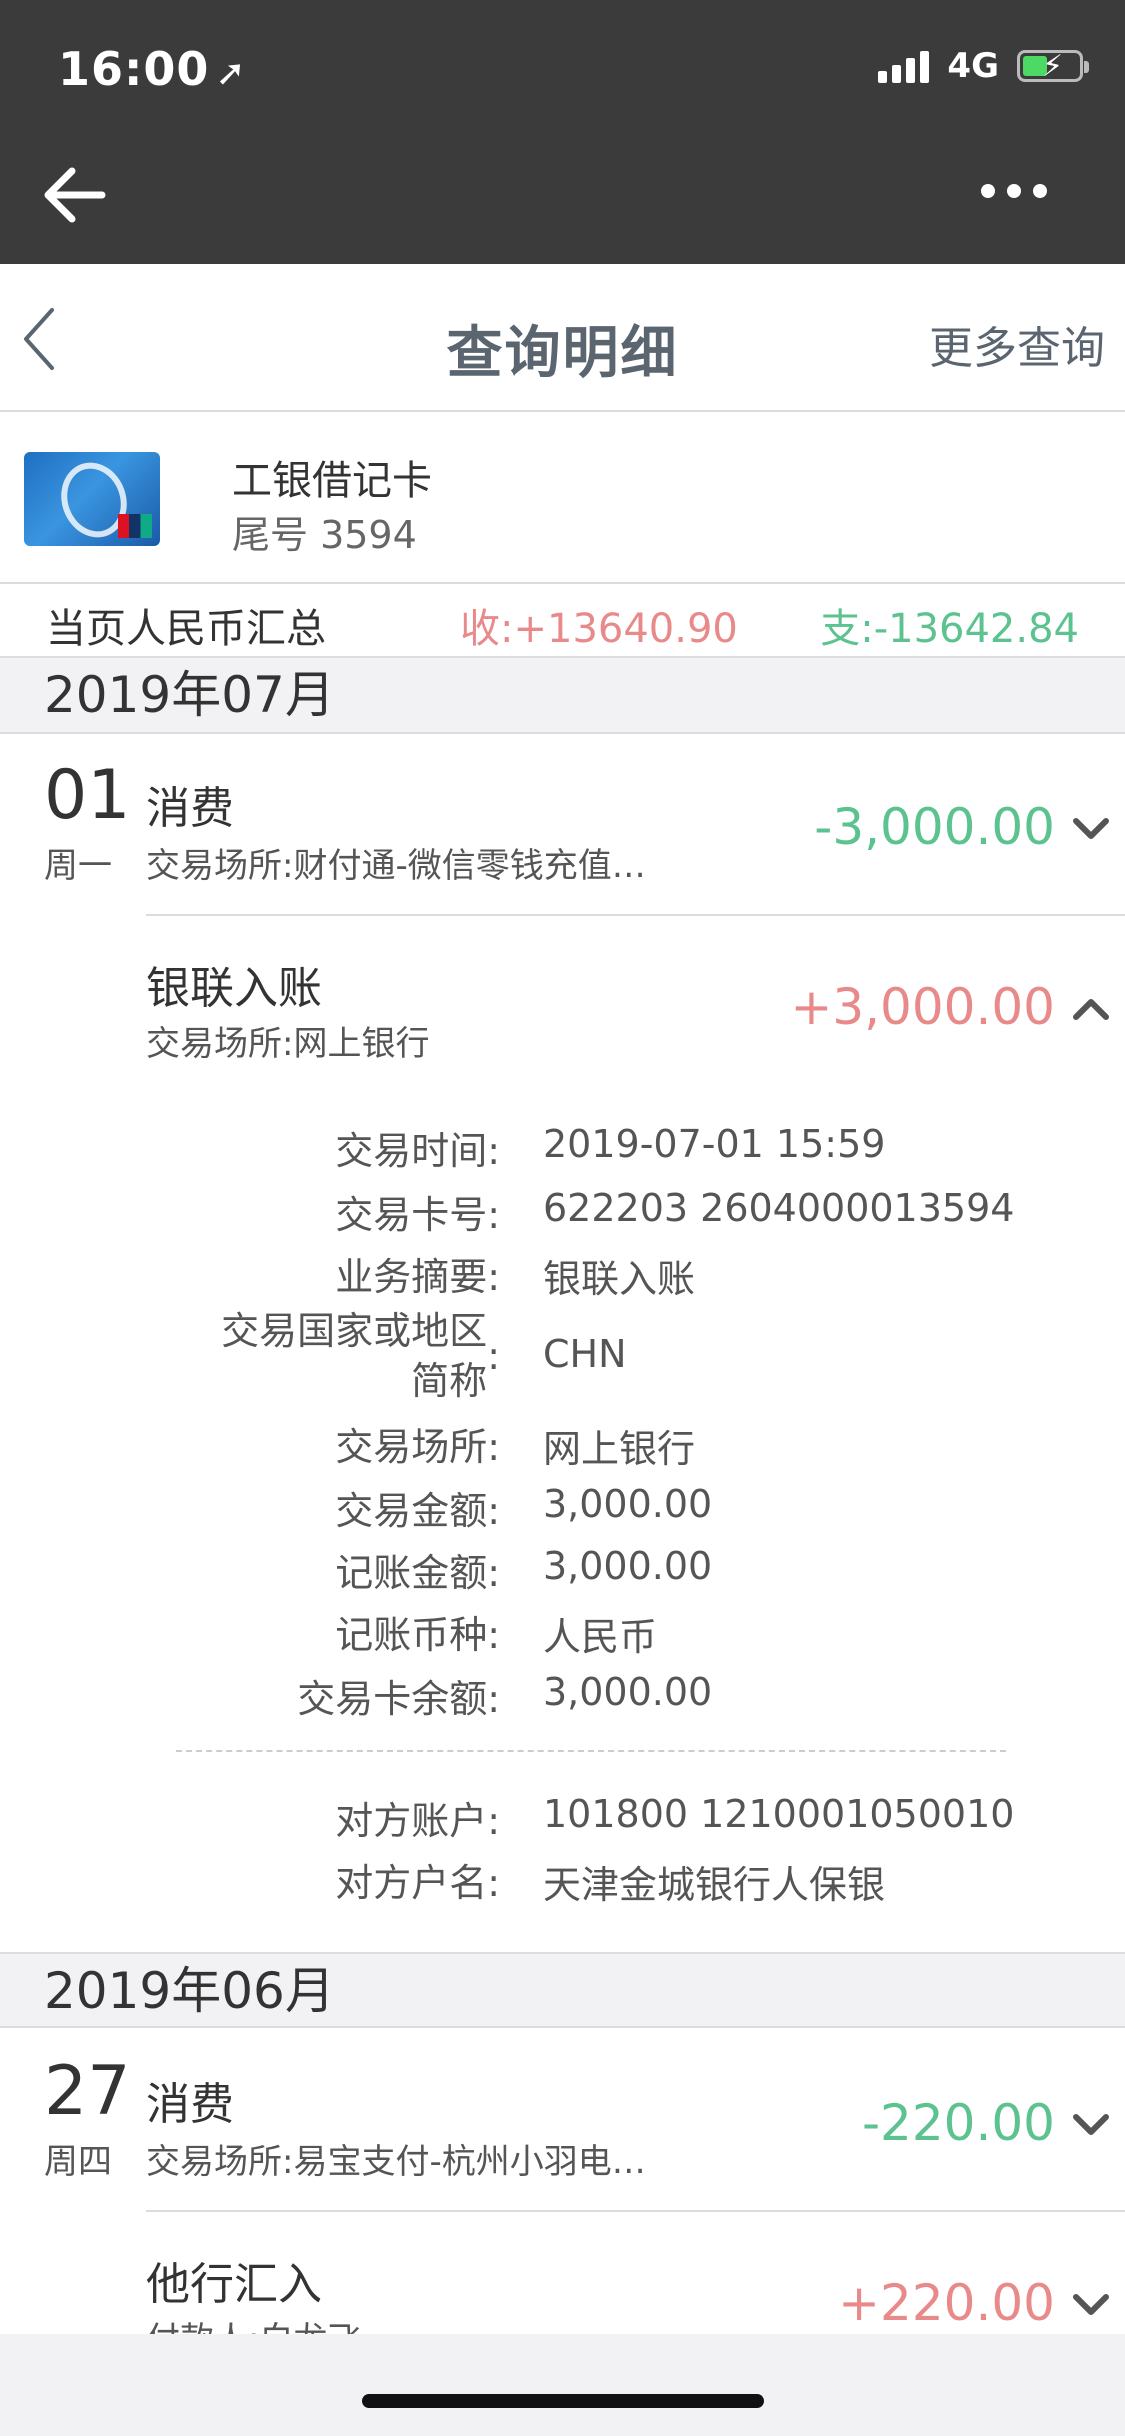 The image size is (1125, 2436). What do you see at coordinates (779, 1814) in the screenshot?
I see `detail-value: 101800 1210001050010` at bounding box center [779, 1814].